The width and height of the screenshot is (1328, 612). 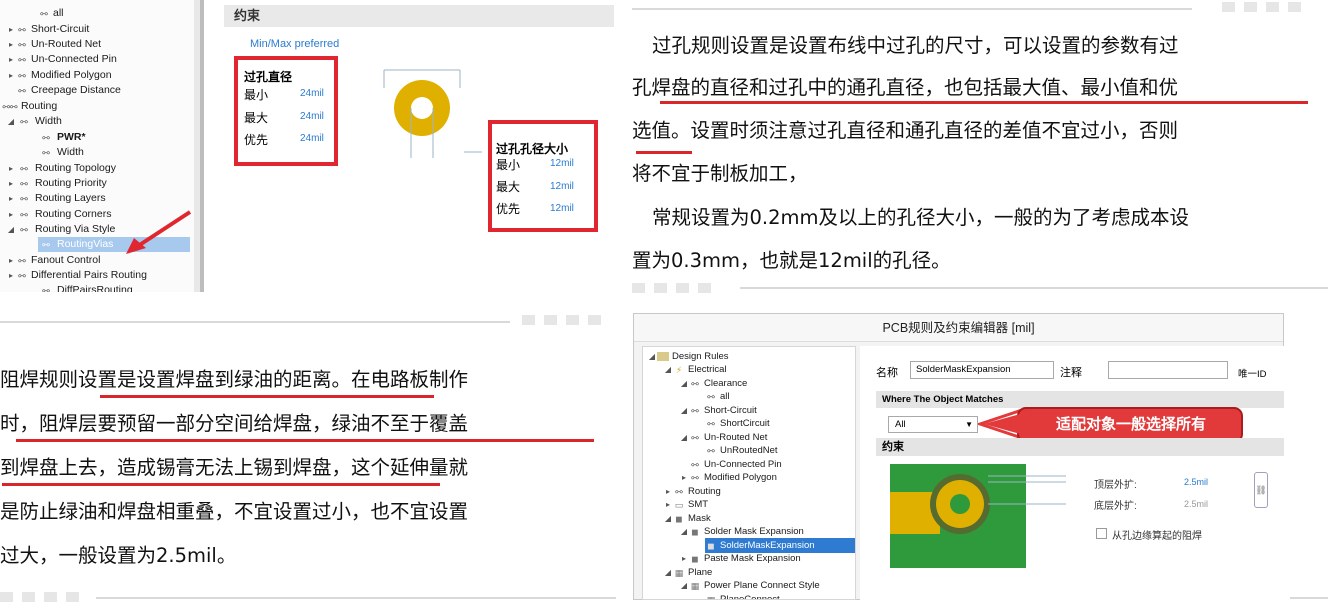 I want to click on link-icon: ⛓, so click(x=1261, y=490).